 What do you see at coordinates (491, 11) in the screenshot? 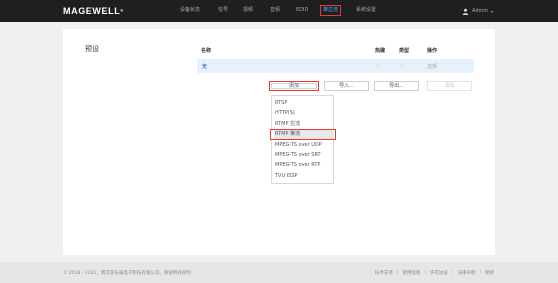
I see `chevron-down-icon: ▾` at bounding box center [491, 11].